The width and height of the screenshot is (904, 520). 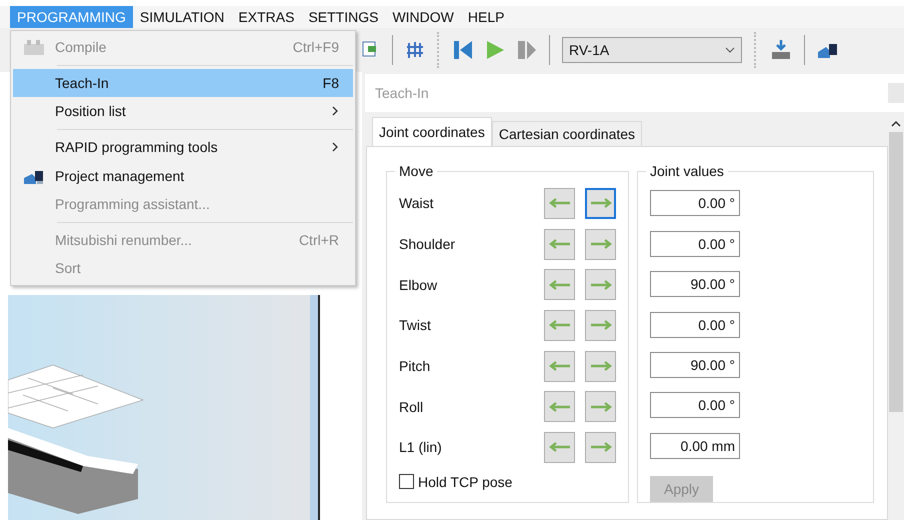 What do you see at coordinates (183, 83) in the screenshot?
I see `menu-item: Teach-In F8` at bounding box center [183, 83].